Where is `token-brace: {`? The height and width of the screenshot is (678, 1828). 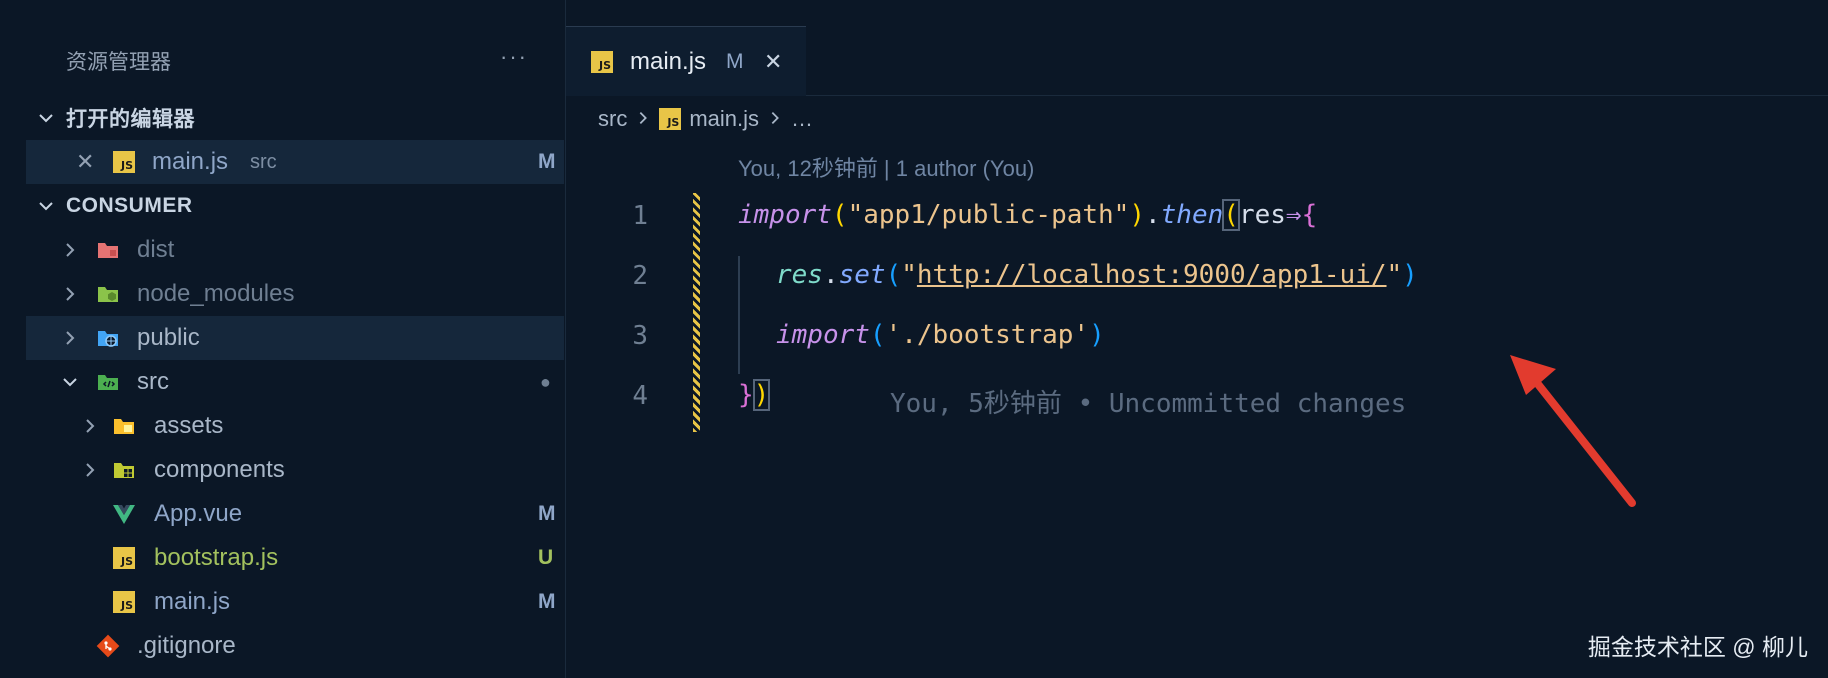
token-brace: { is located at coordinates (1309, 215).